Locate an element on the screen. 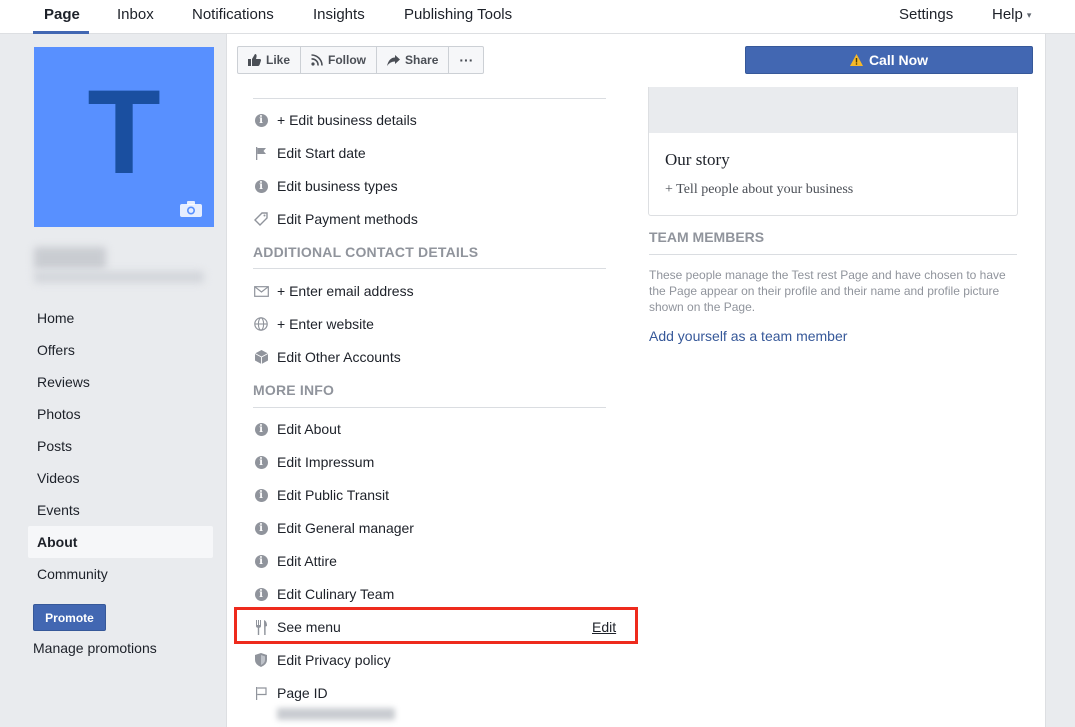 This screenshot has width=1075, height=727. edit-culinary-team: i Edit Culinary Team is located at coordinates (323, 594).